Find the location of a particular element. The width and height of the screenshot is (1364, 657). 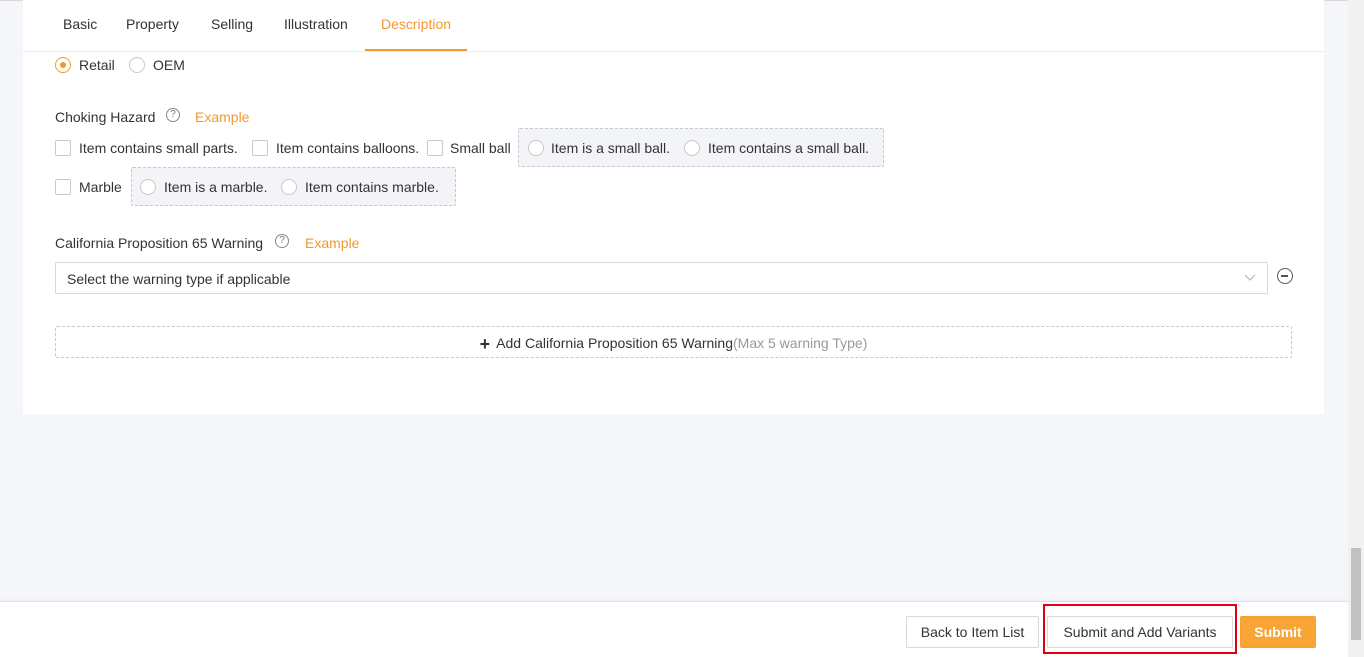

is-small-ball-label: Item is a small ball. is located at coordinates (611, 148).